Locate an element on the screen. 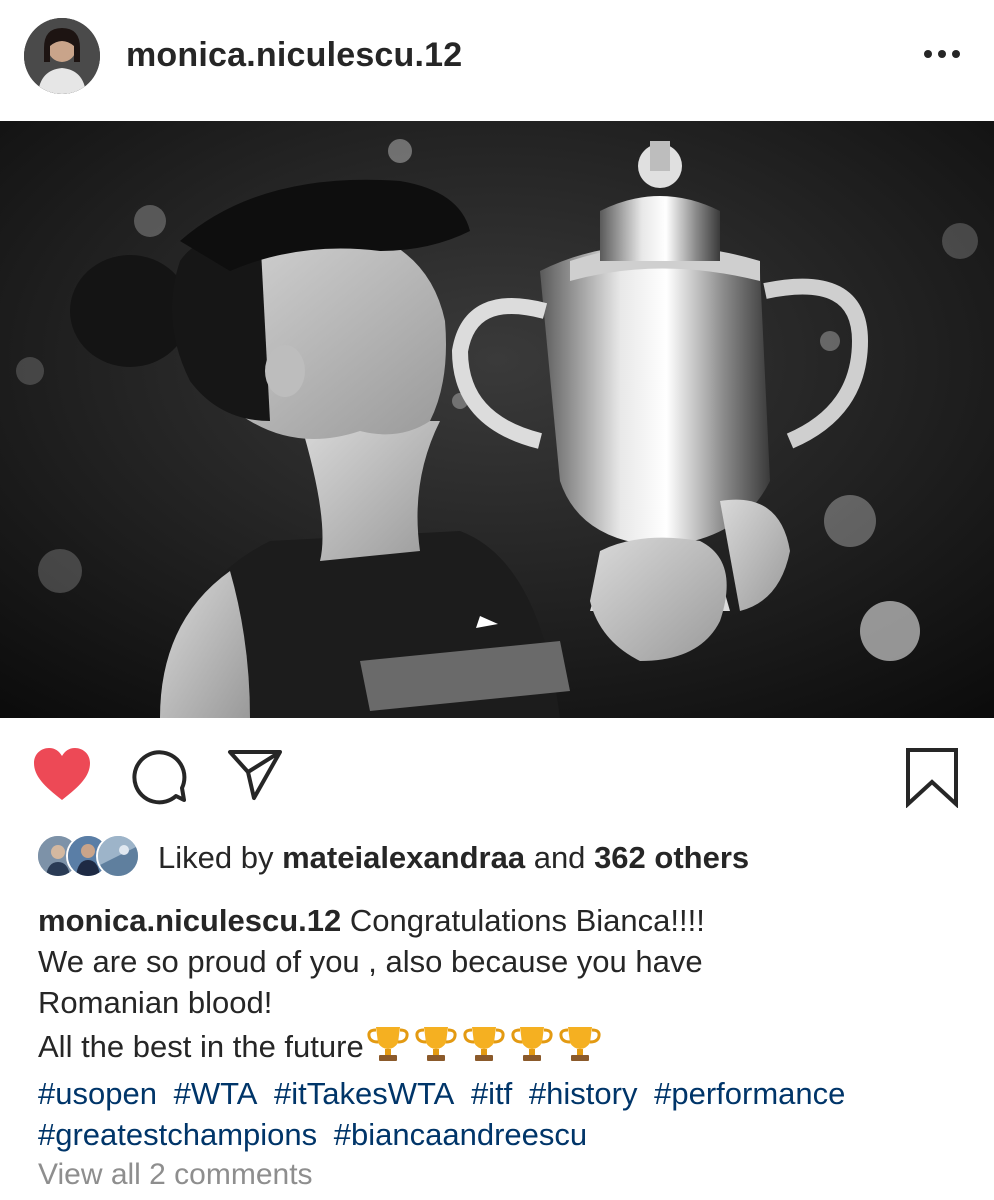 This screenshot has width=994, height=1200. comment-bubble-icon is located at coordinates (159, 777).